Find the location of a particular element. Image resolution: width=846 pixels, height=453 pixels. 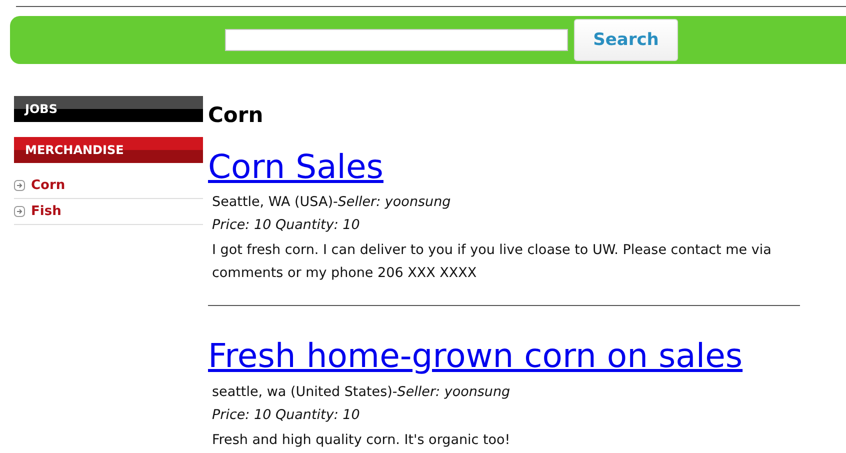

category-link: Corn is located at coordinates (108, 186).